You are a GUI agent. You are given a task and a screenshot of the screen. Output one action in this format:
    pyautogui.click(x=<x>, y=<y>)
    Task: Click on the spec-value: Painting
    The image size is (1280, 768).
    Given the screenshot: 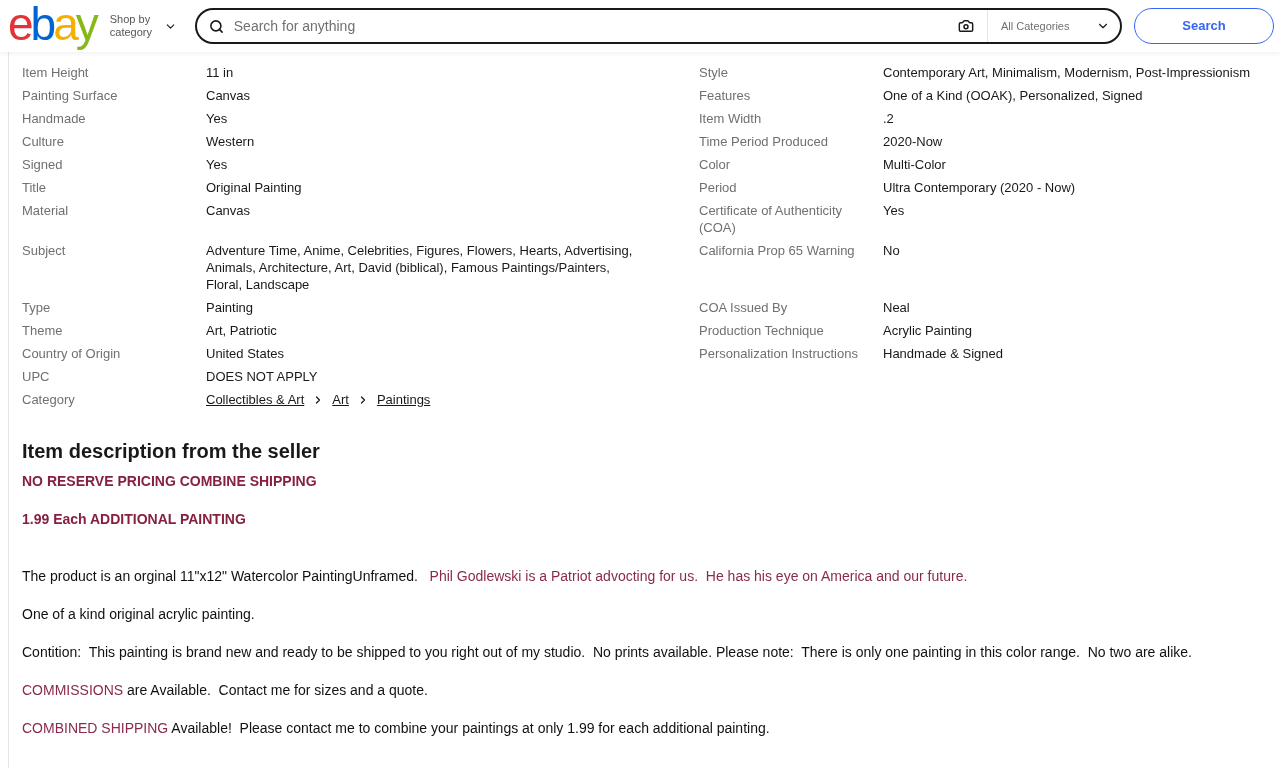 What is the action you would take?
    pyautogui.click(x=229, y=307)
    